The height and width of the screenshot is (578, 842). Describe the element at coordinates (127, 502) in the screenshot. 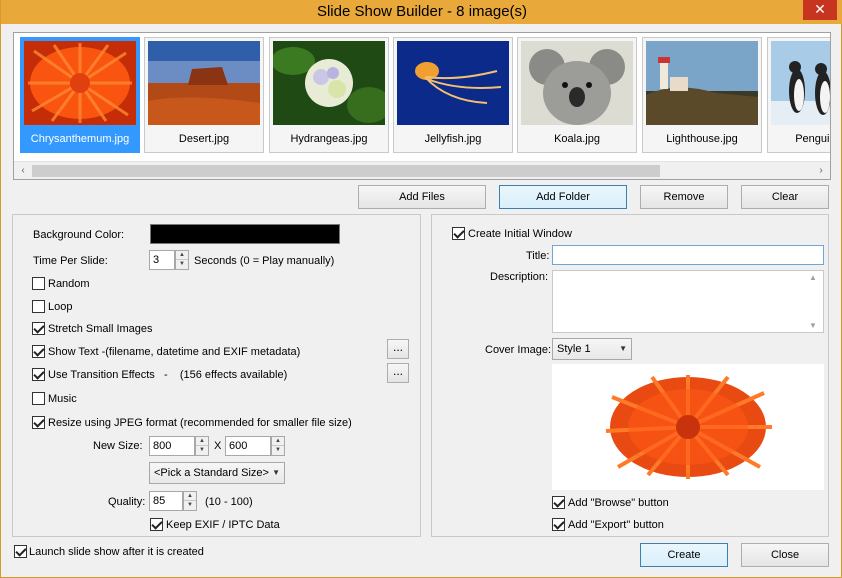

I see `quality-label: Quality:` at that location.